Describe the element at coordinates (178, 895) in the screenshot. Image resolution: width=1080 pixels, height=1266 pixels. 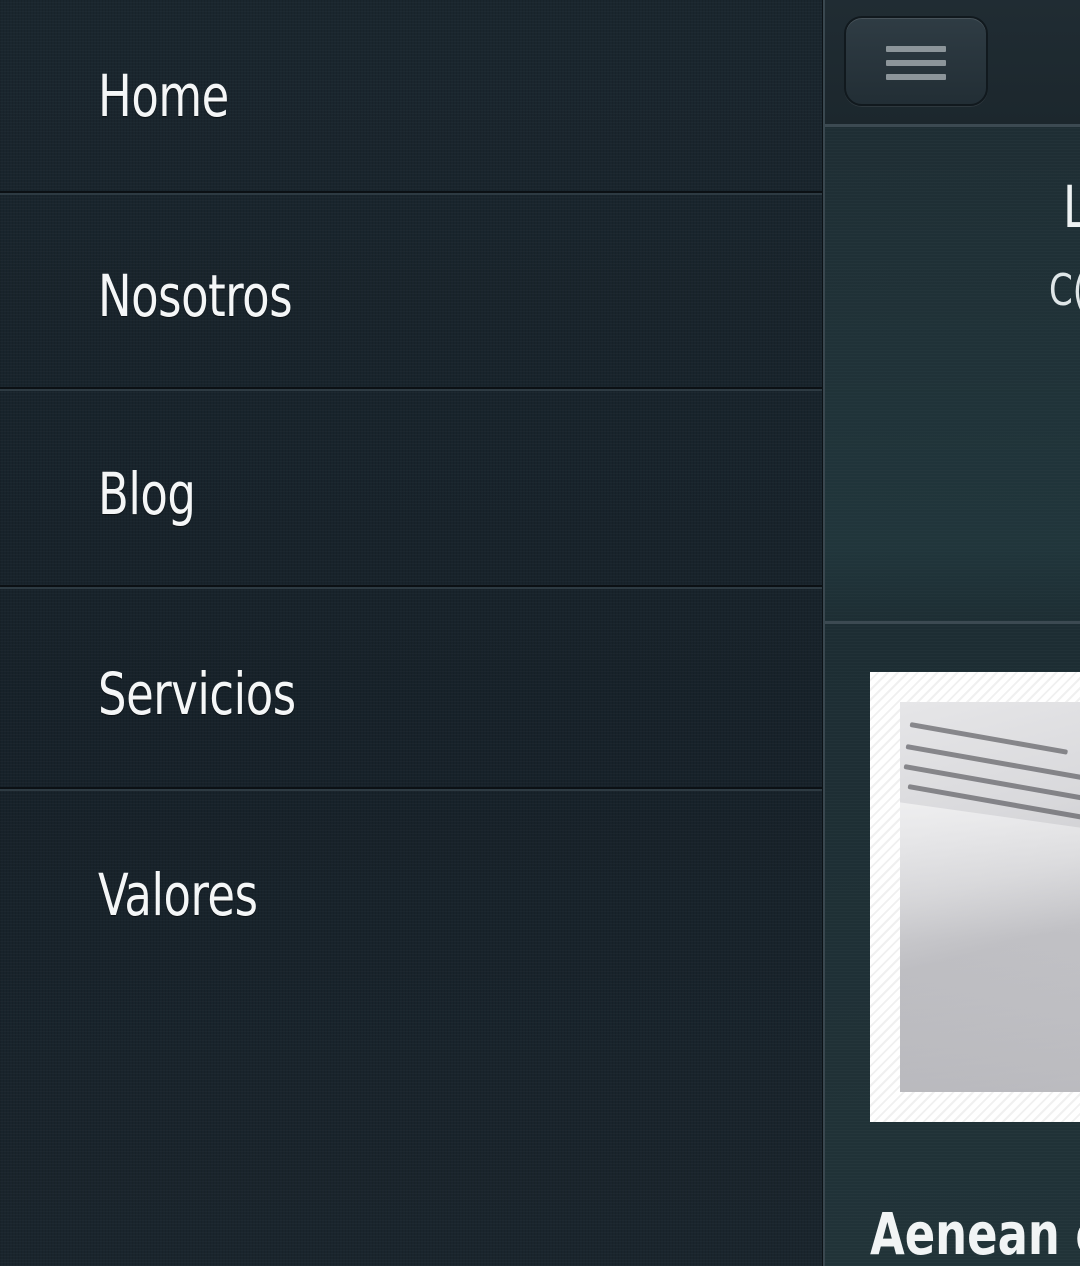
I see `nav-item-label: Valores` at that location.